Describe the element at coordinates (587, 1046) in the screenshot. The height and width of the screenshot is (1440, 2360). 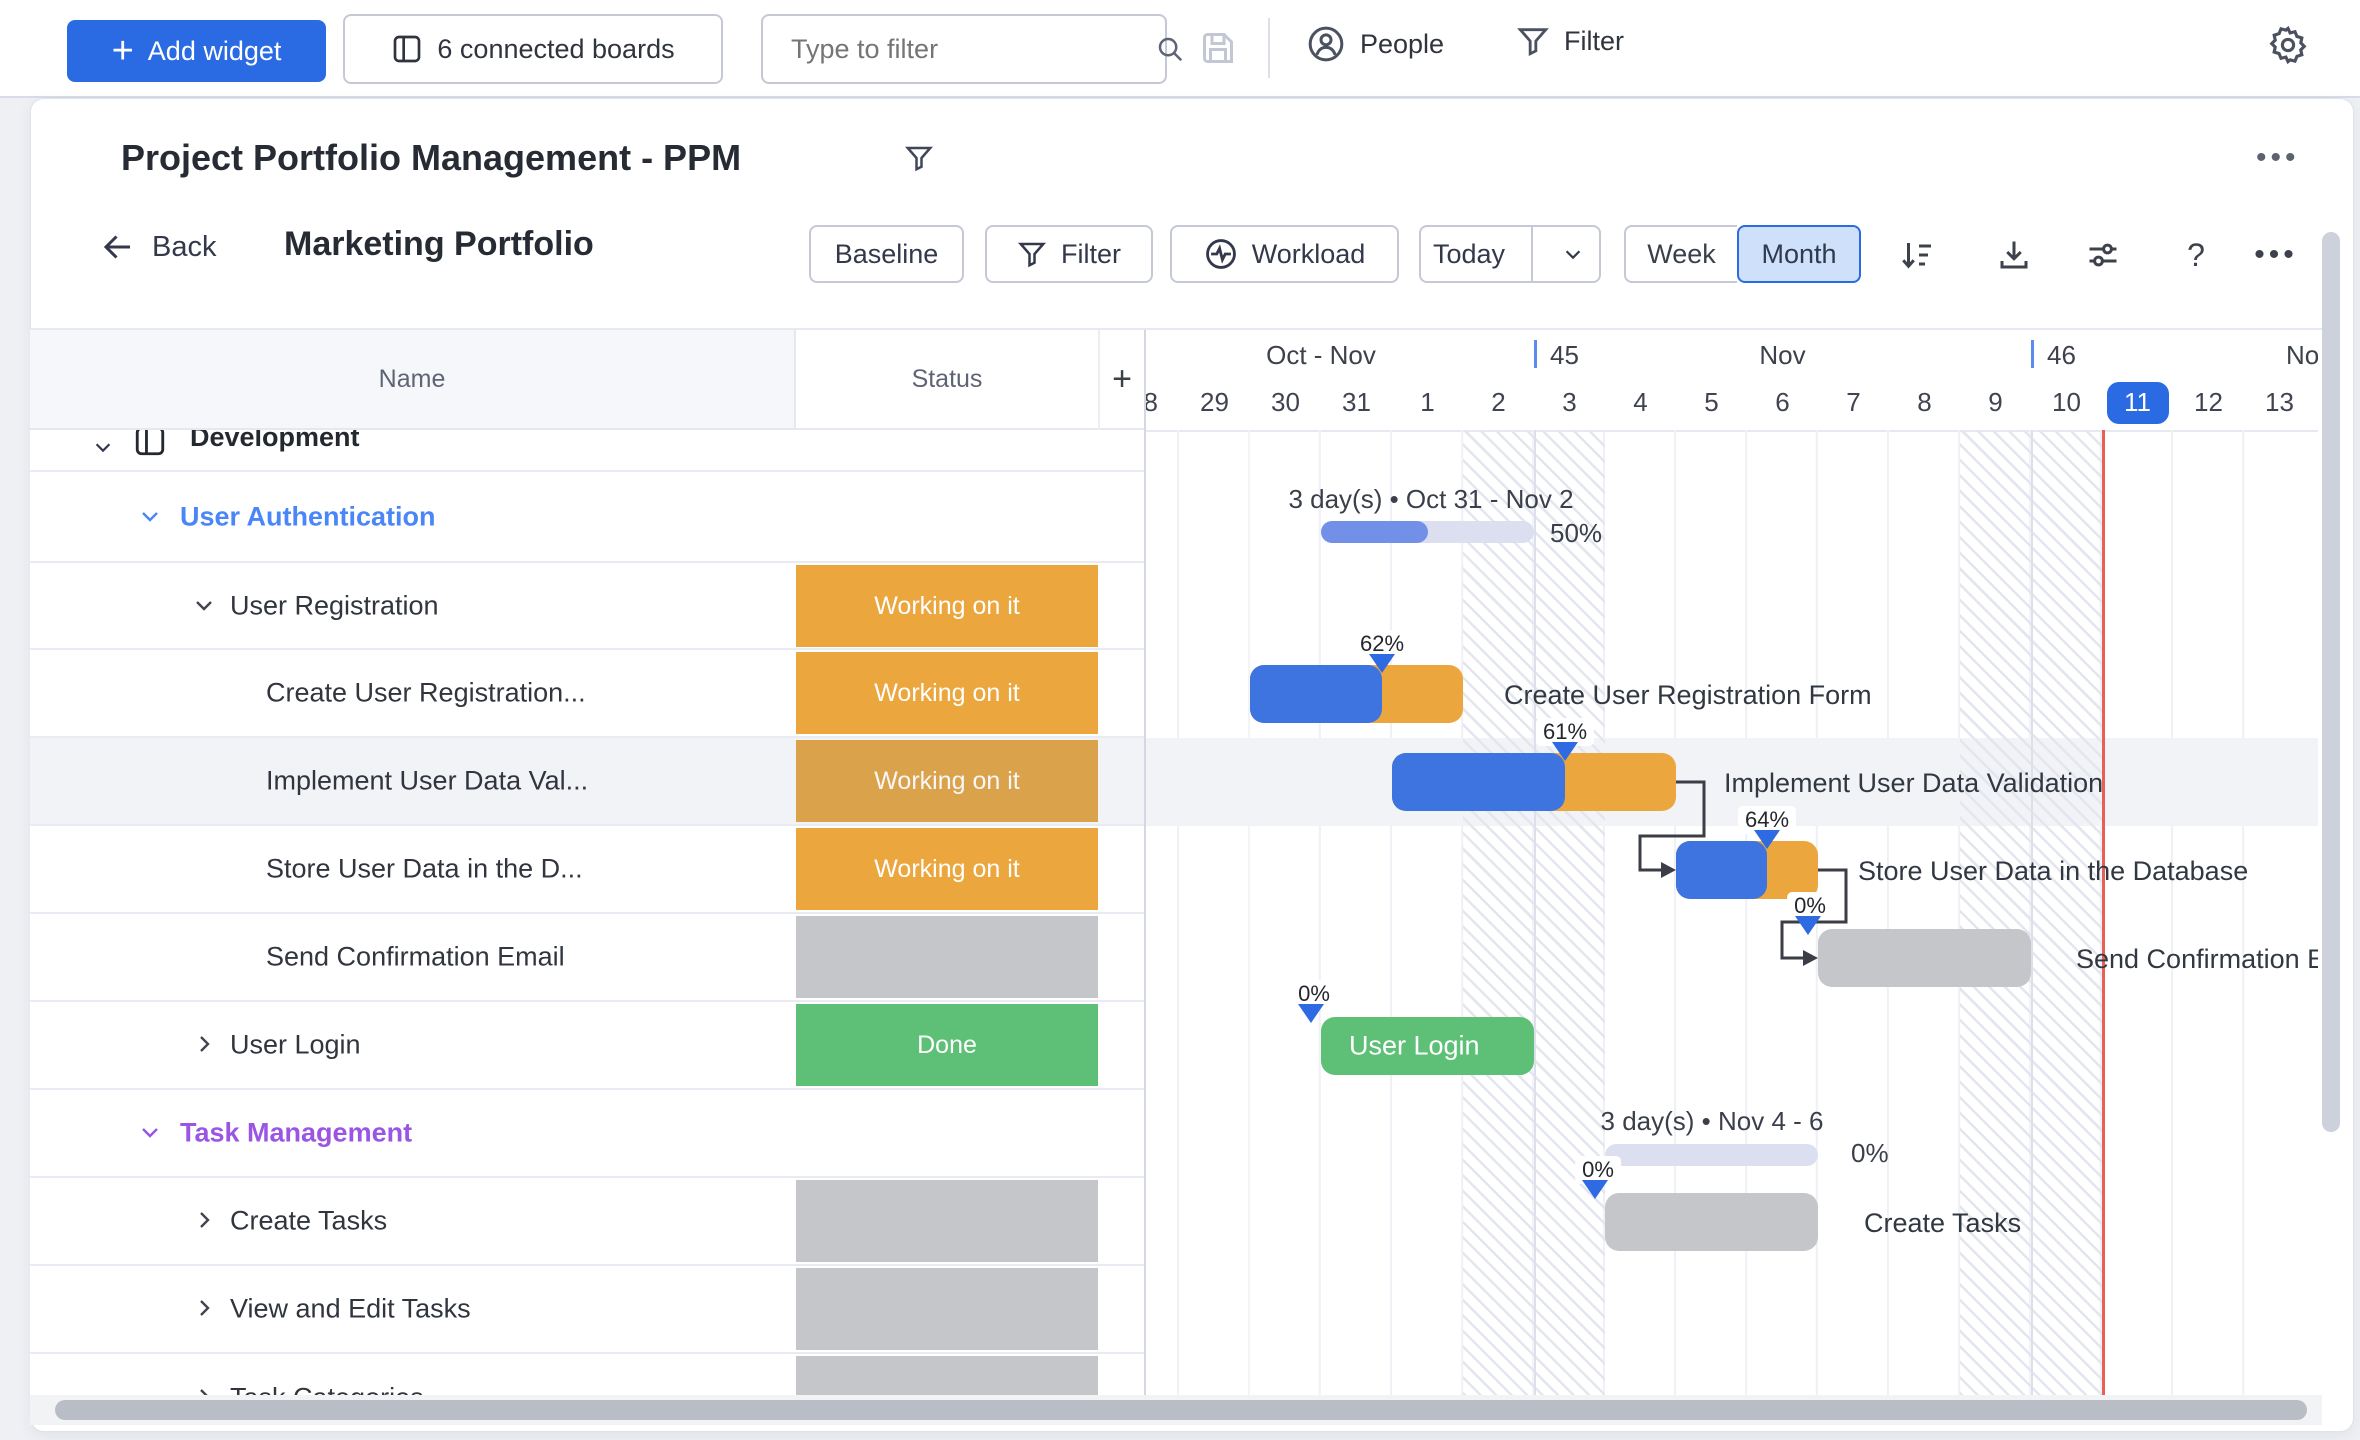
I see `table-row: User Login Done` at that location.